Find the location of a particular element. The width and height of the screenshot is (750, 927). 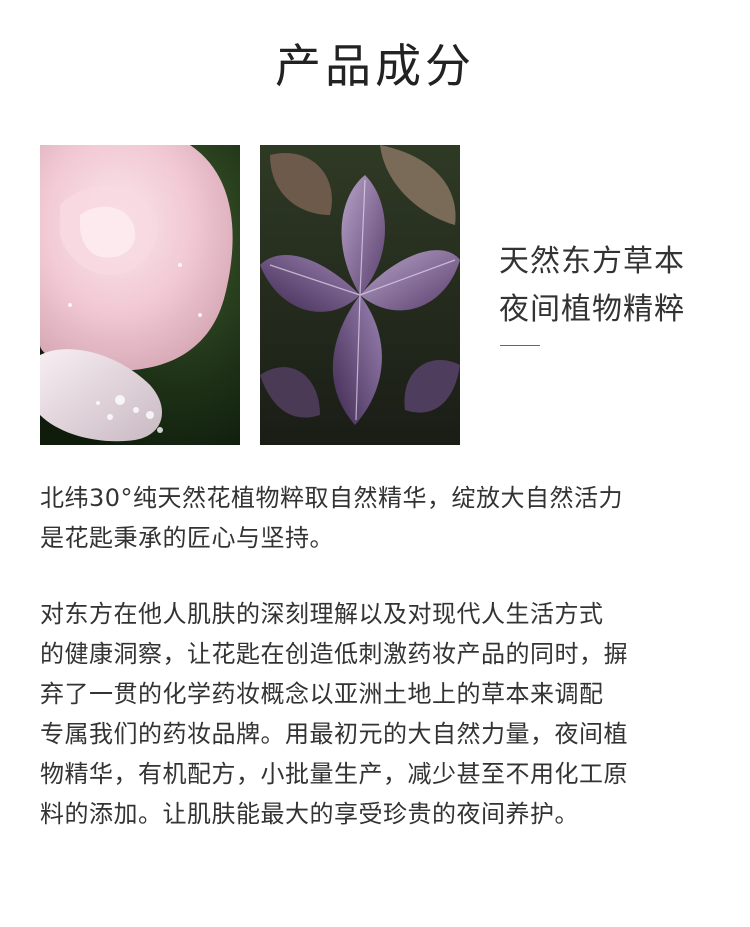

divider is located at coordinates (520, 345).